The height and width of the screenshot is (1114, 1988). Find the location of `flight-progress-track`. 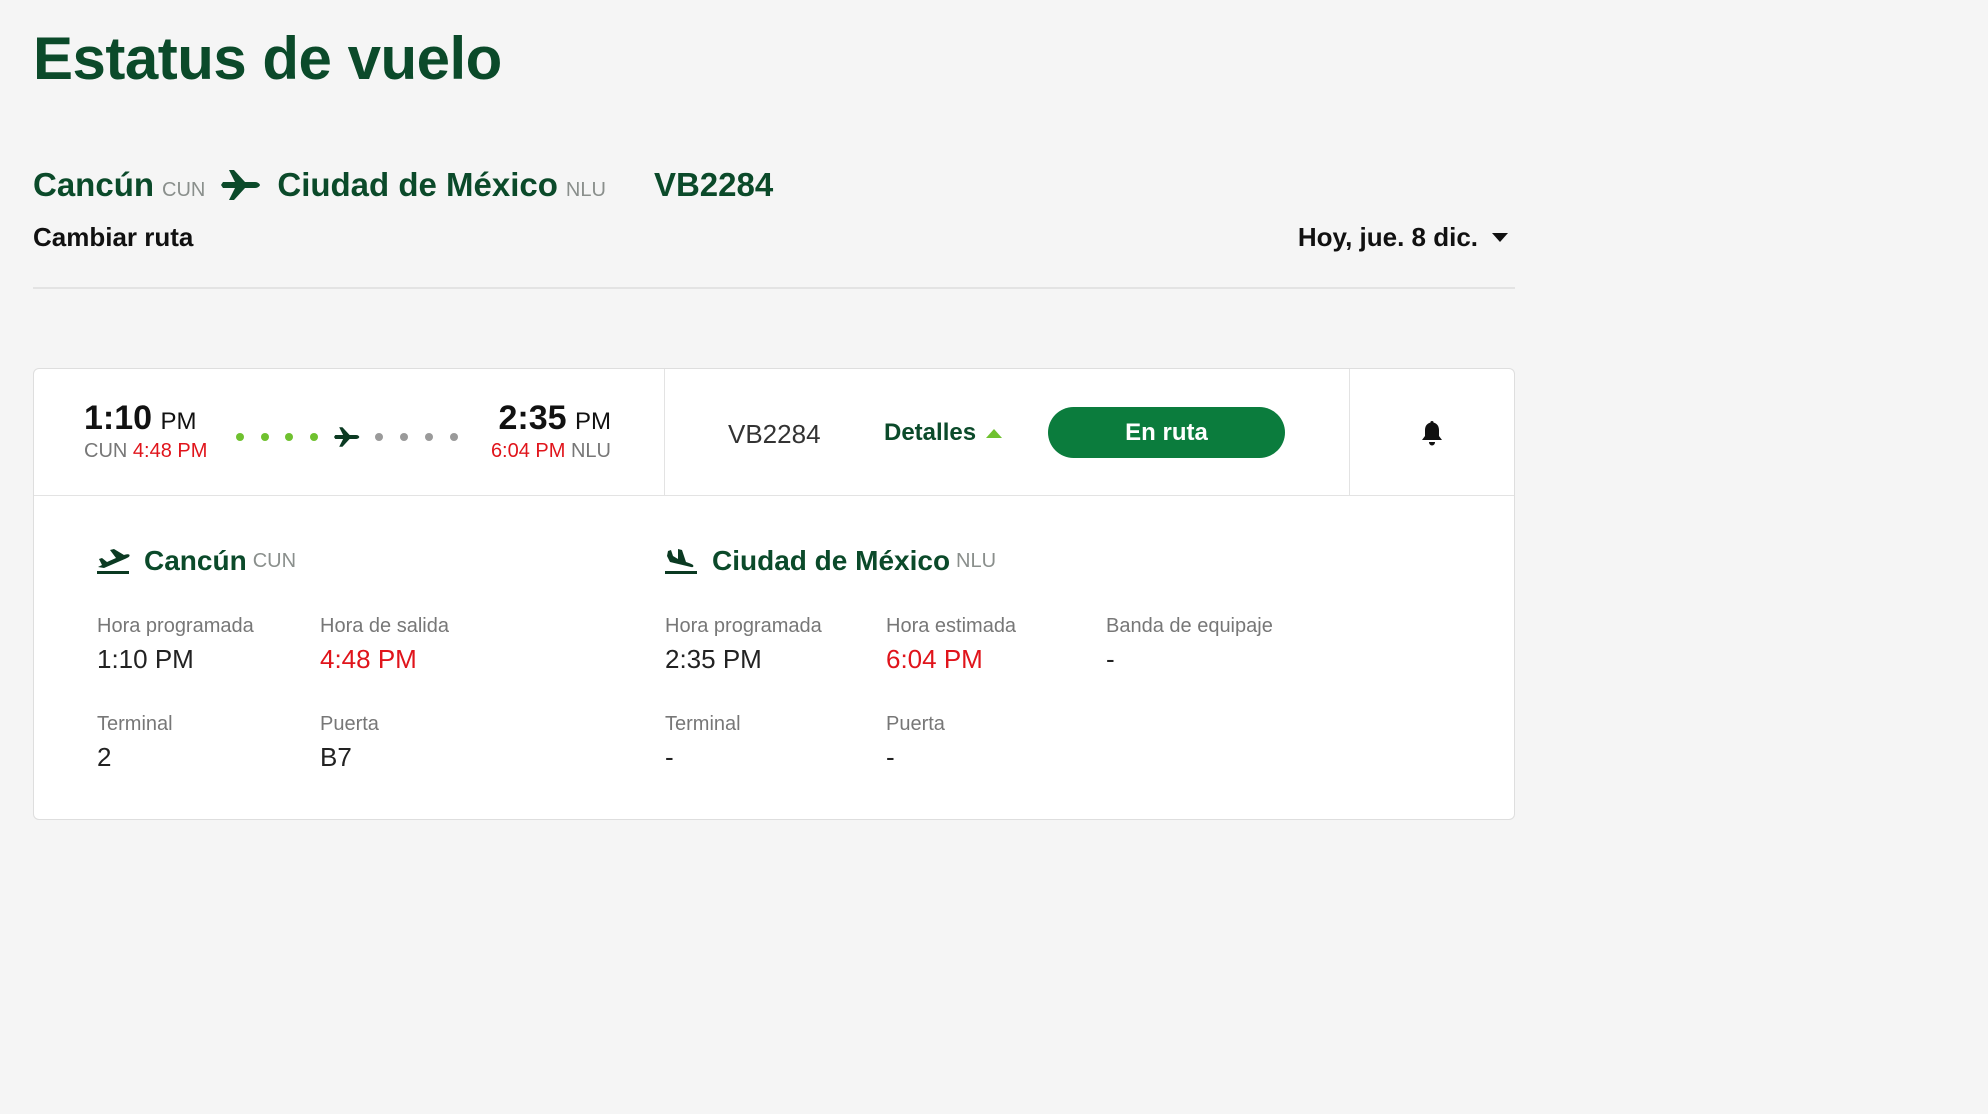

flight-progress-track is located at coordinates (349, 437).